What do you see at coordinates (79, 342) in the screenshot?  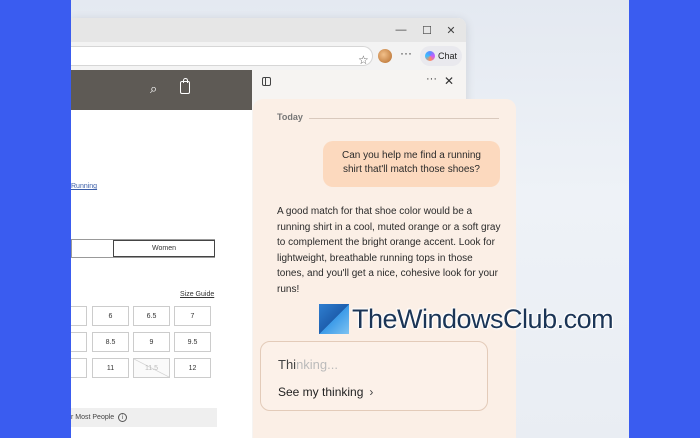 I see `size-option` at bounding box center [79, 342].